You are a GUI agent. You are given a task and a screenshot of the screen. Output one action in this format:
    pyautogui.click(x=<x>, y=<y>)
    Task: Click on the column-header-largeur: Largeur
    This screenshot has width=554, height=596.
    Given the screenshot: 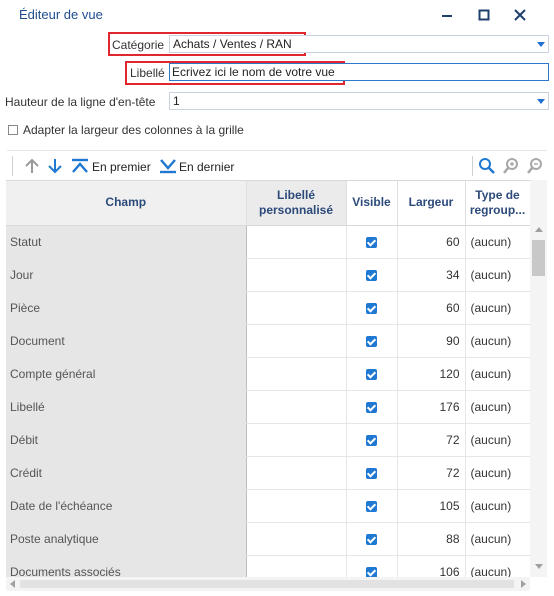 What is the action you would take?
    pyautogui.click(x=431, y=203)
    